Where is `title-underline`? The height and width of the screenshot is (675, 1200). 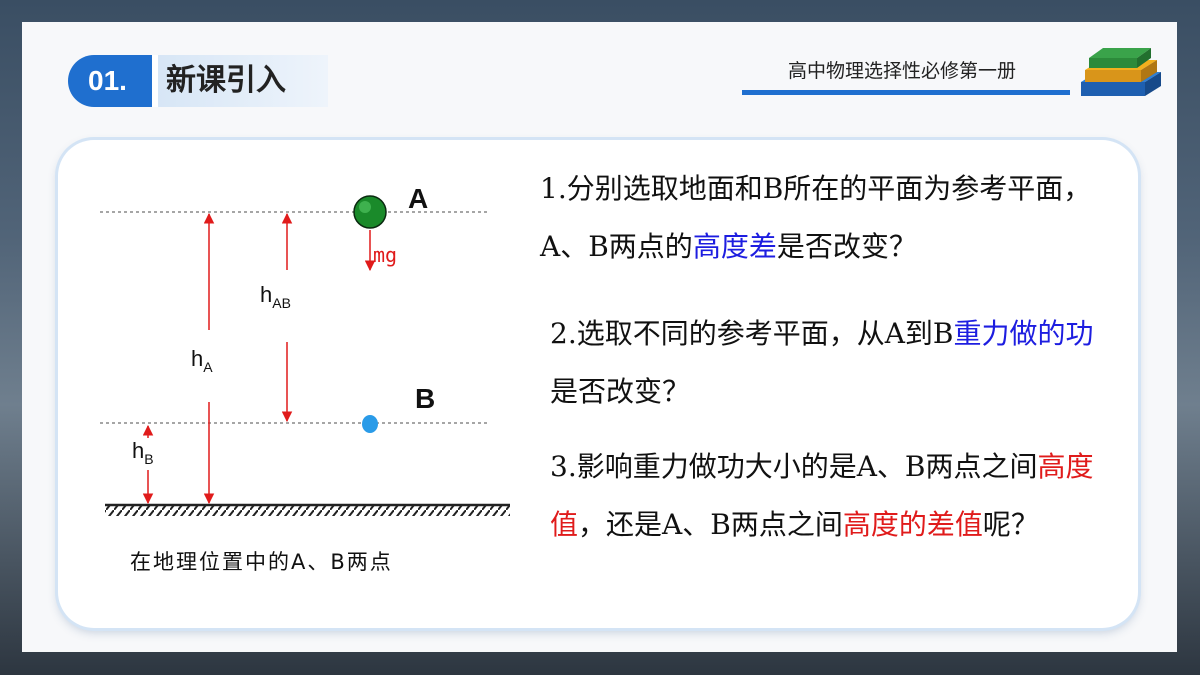 title-underline is located at coordinates (906, 92).